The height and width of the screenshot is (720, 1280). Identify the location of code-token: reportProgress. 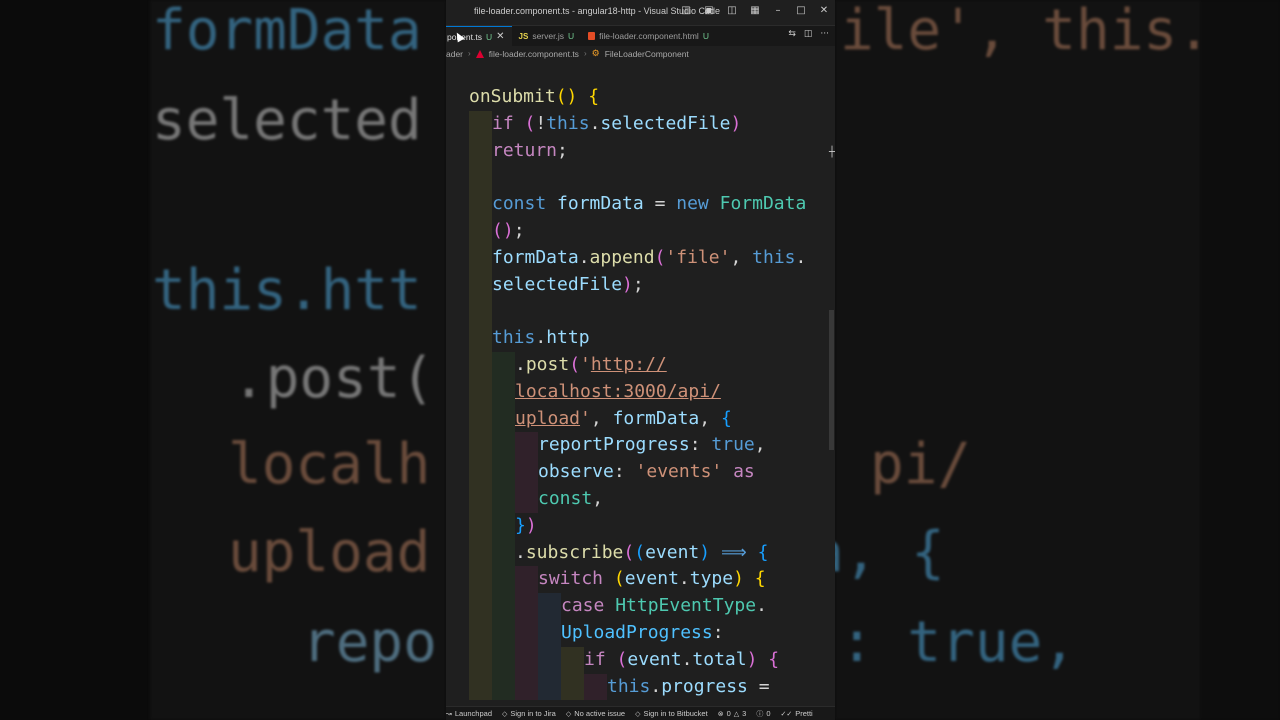
(614, 445).